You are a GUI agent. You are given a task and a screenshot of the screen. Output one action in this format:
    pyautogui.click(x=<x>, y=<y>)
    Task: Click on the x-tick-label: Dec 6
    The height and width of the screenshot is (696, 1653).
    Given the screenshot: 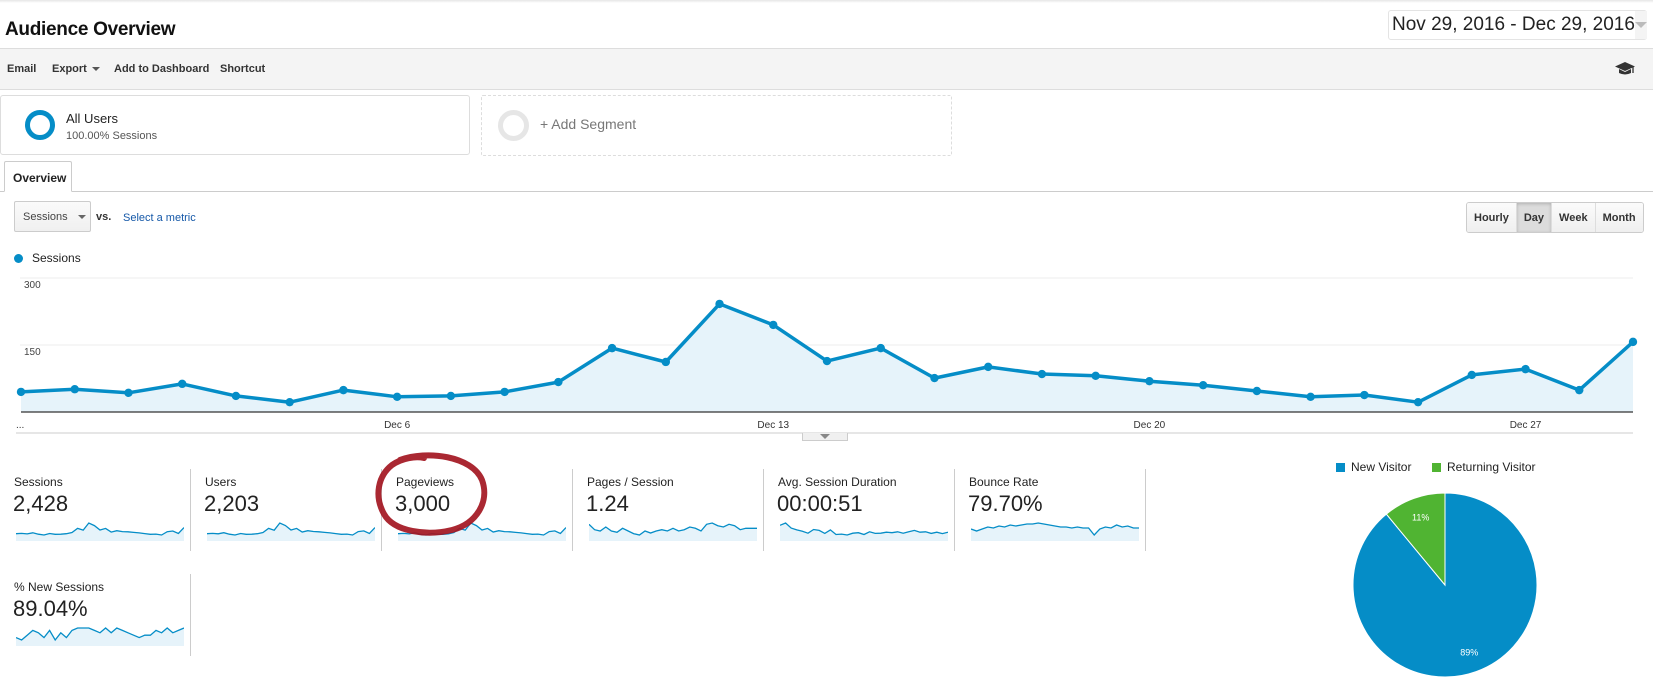 What is the action you would take?
    pyautogui.click(x=397, y=425)
    